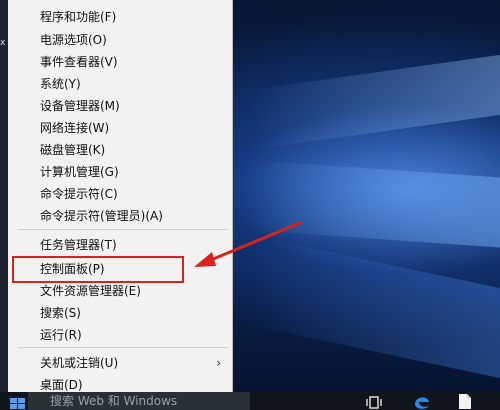 Image resolution: width=500 pixels, height=410 pixels. I want to click on menu-item-computer-management: 计算机管理(G), so click(120, 172).